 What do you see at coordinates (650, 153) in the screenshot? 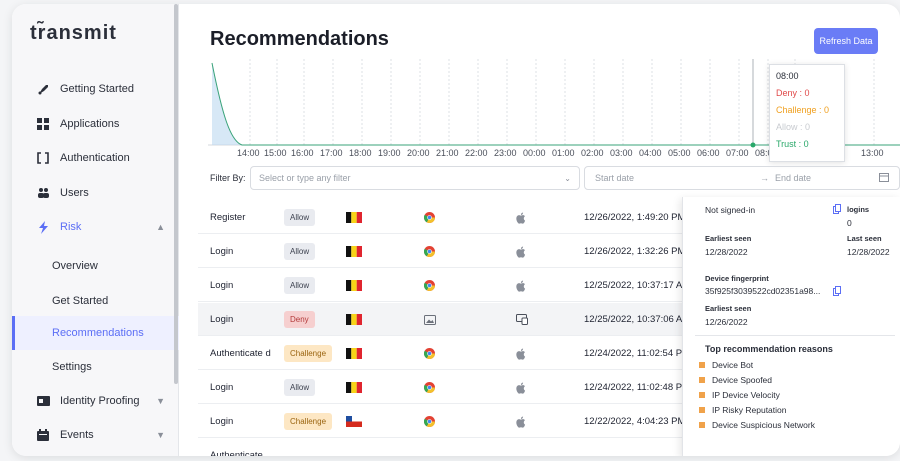
I see `x-tick-label: 04:00` at bounding box center [650, 153].